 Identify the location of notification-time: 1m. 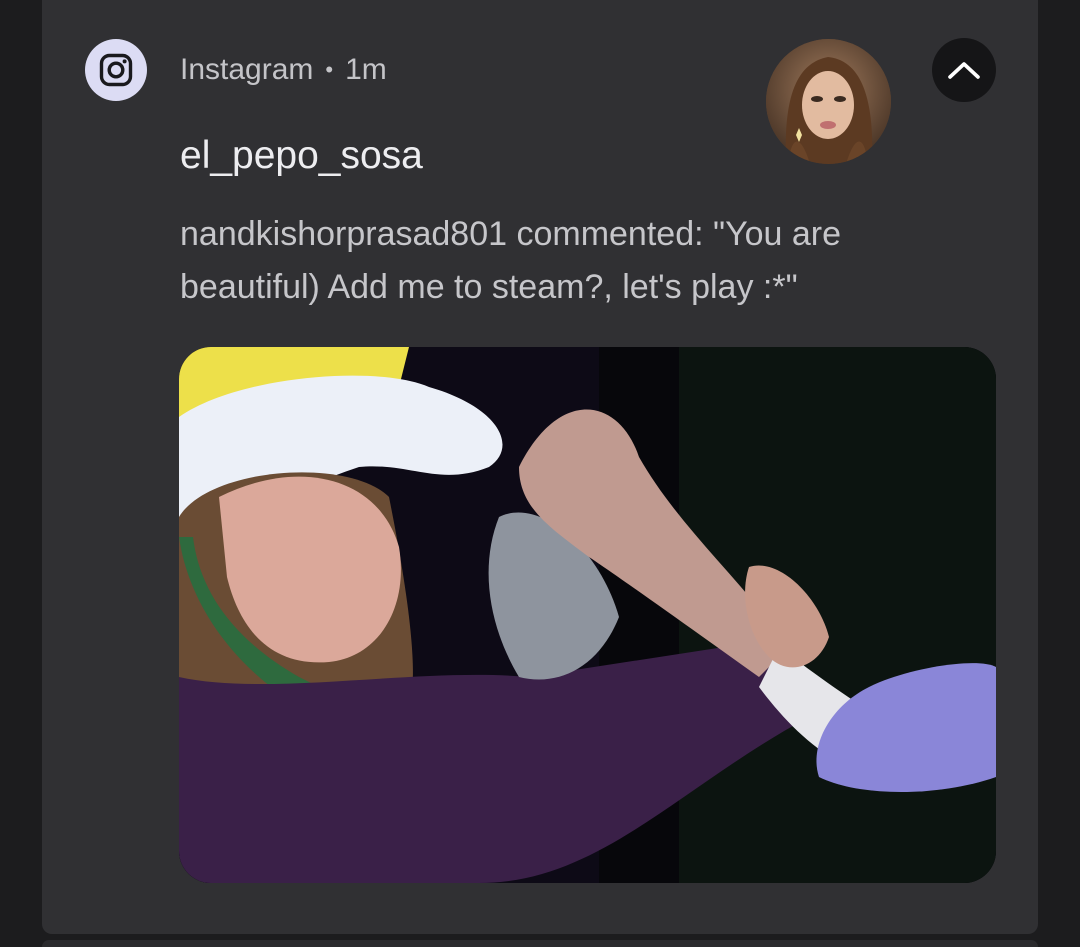
(366, 69).